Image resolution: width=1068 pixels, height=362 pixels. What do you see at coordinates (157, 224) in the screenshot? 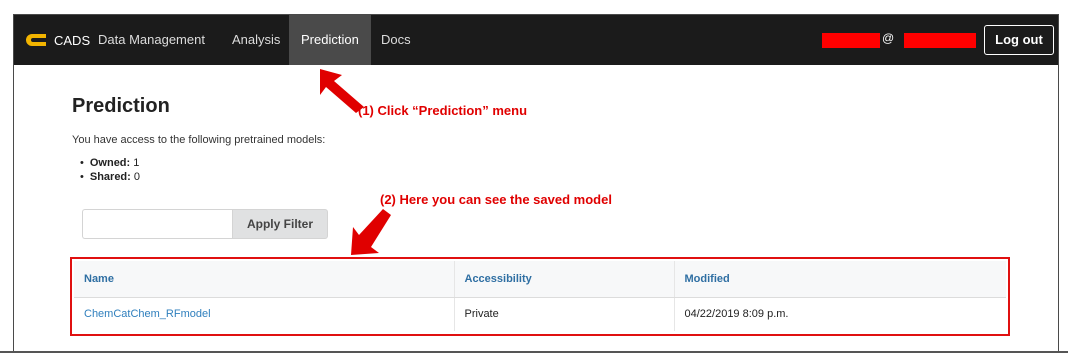
I see `filter-input` at bounding box center [157, 224].